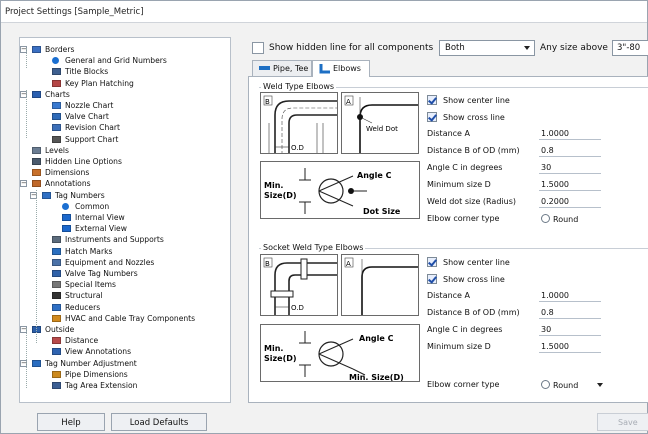  What do you see at coordinates (324, 69) in the screenshot?
I see `elbow-icon` at bounding box center [324, 69].